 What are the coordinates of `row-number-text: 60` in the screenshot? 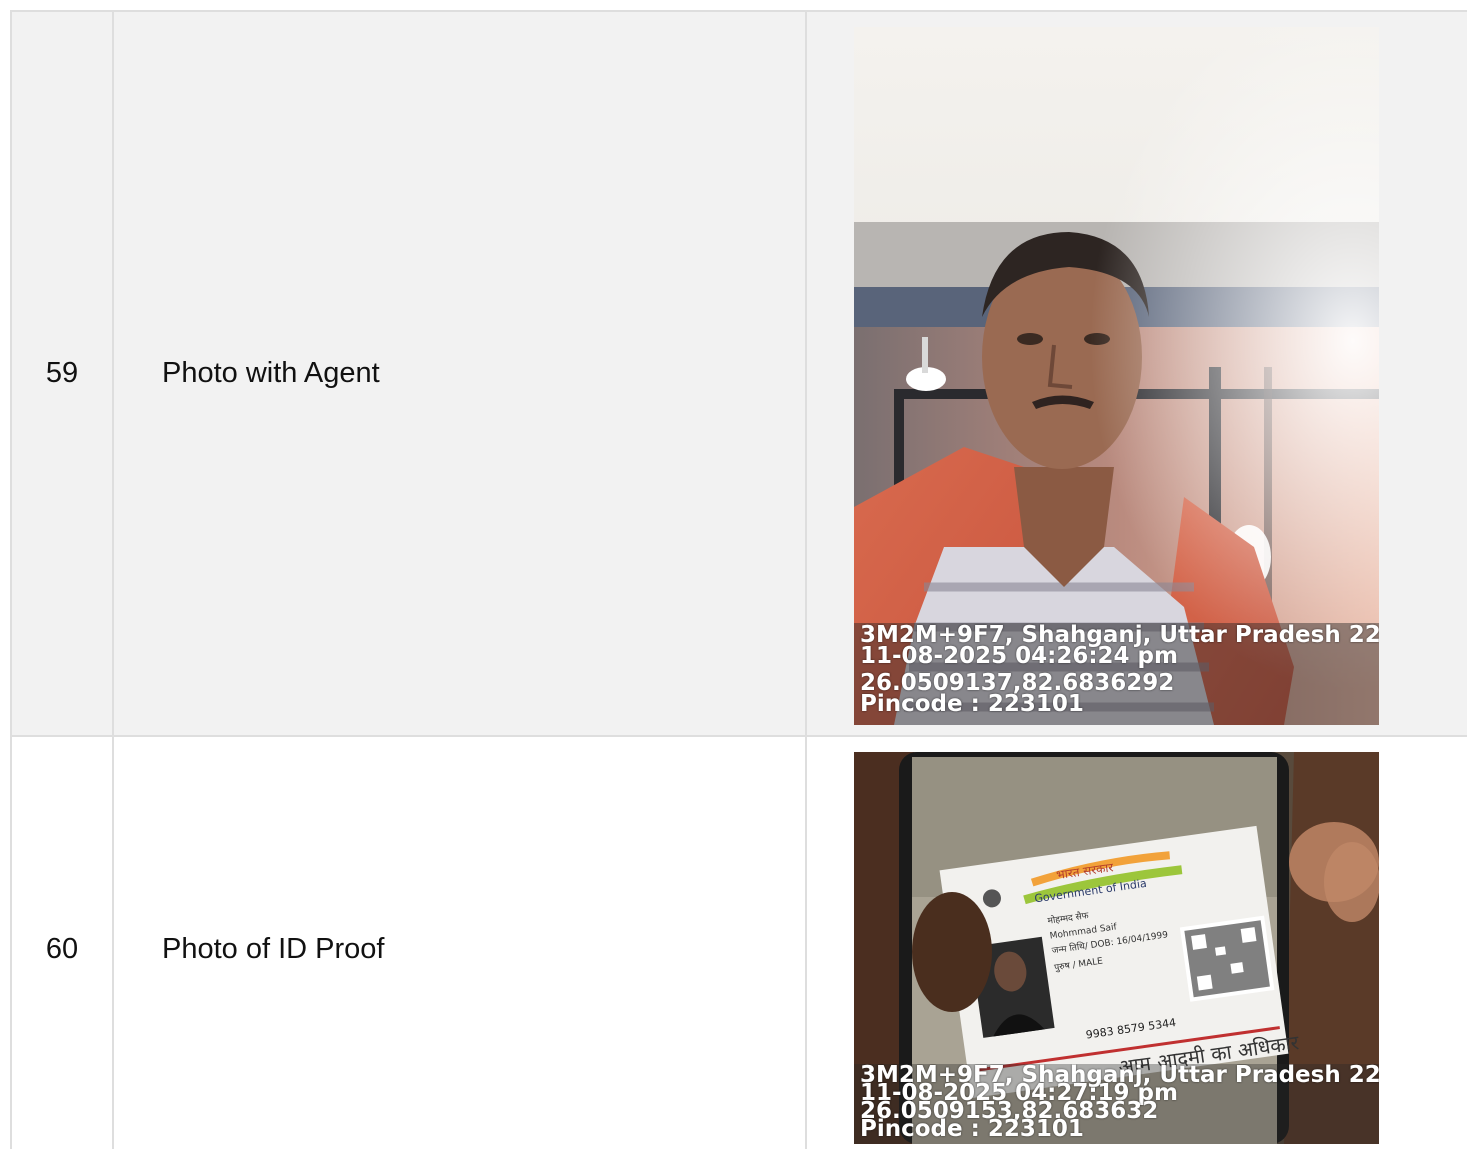 It's located at (62, 949).